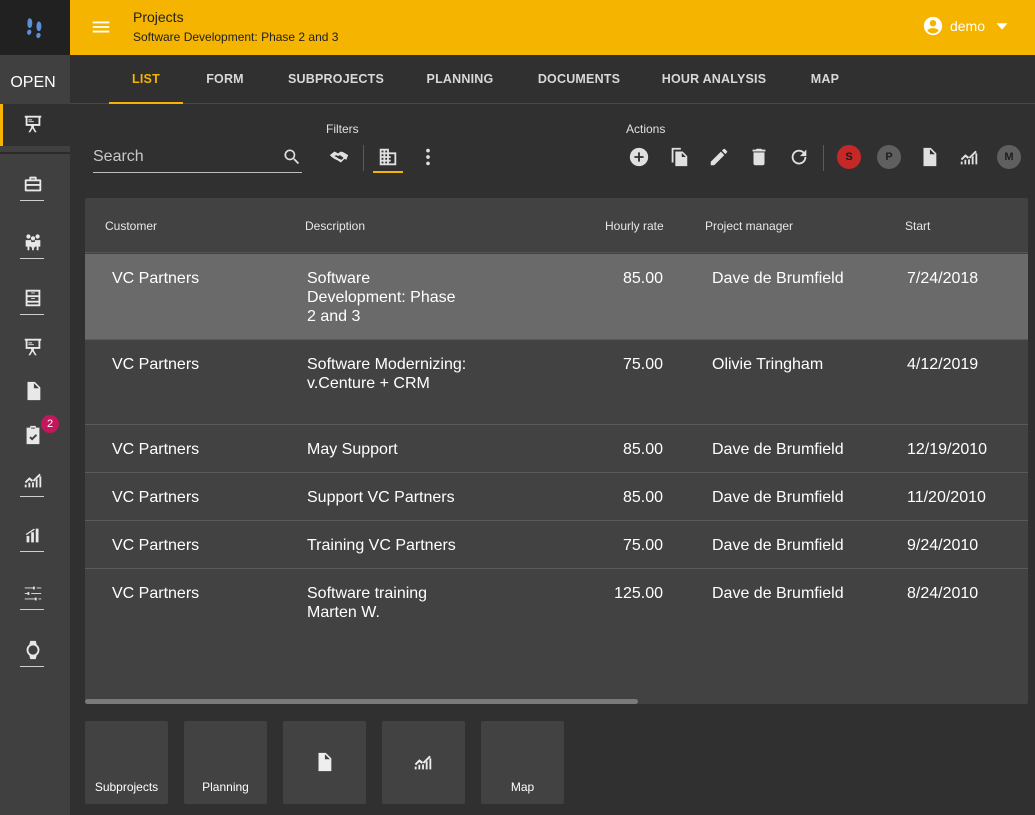 This screenshot has width=1035, height=815. Describe the element at coordinates (849, 157) in the screenshot. I see `status-s-circle: S` at that location.